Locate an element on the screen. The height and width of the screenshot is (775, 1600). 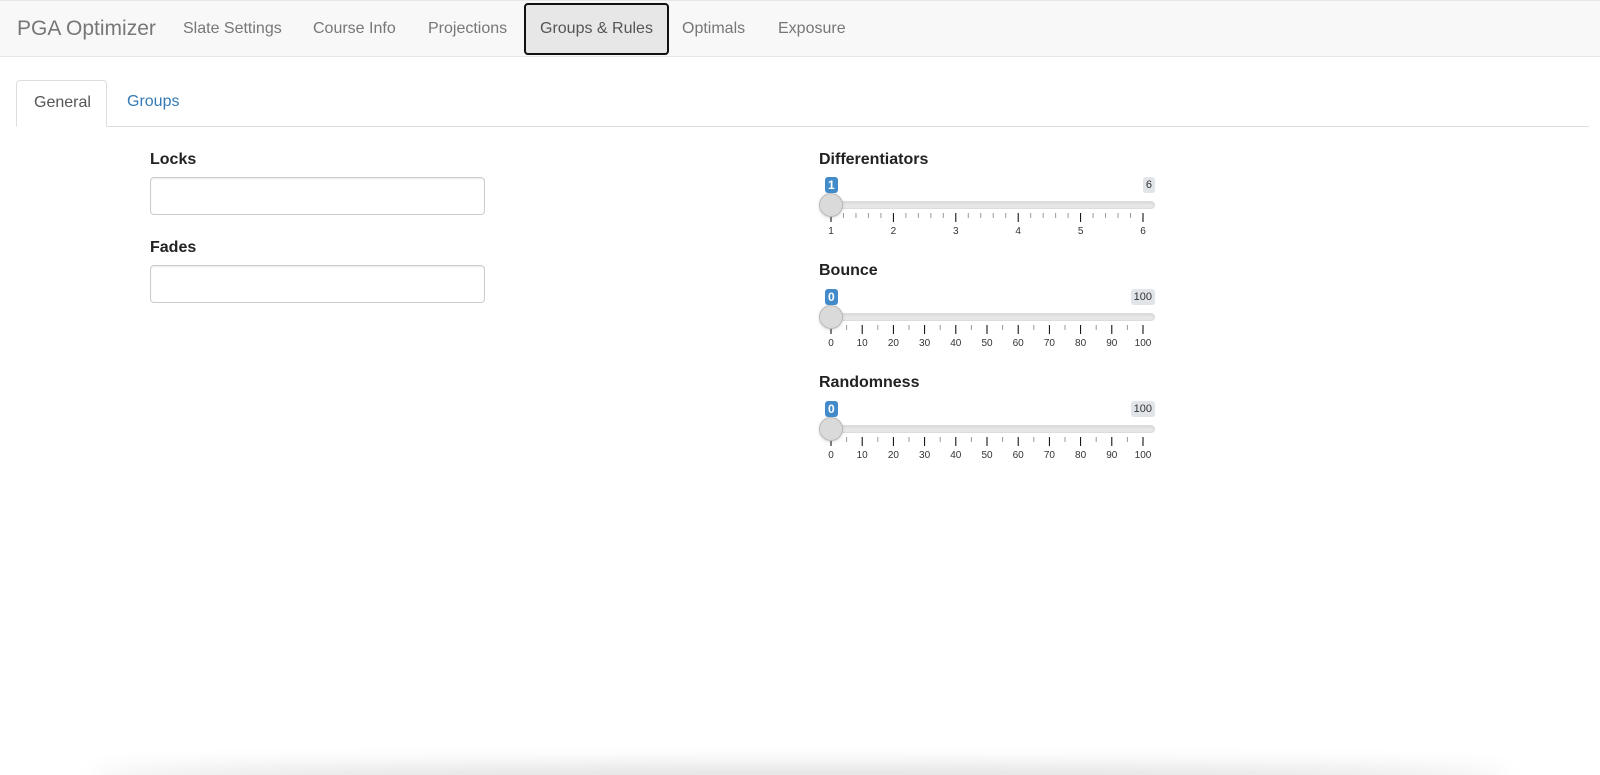
randomness-slider: 100 0 10 20 30 40 50 60 70 80 90 100 0 is located at coordinates (987, 441).